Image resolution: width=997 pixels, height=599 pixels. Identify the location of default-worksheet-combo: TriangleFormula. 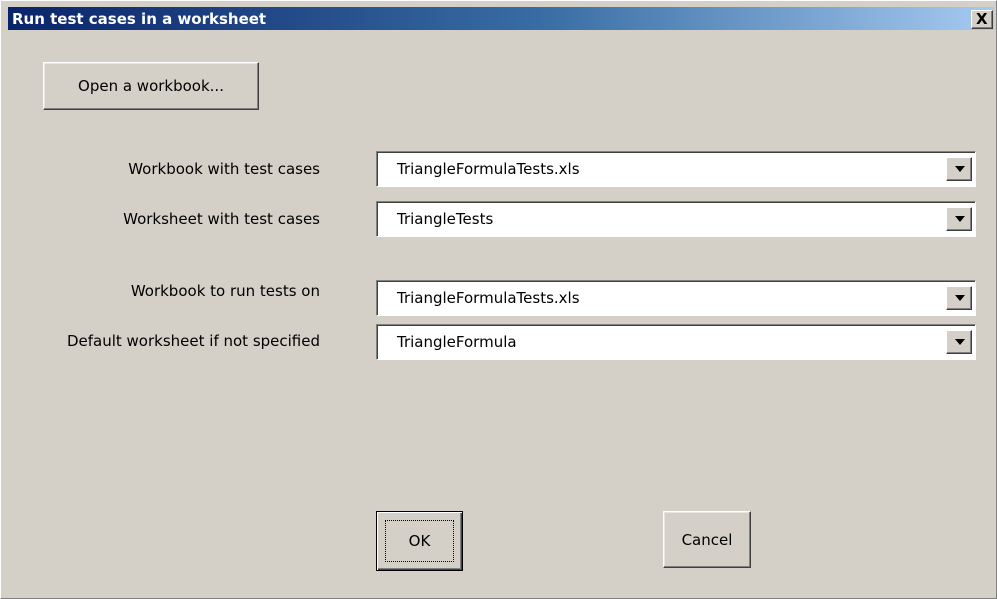
(676, 342).